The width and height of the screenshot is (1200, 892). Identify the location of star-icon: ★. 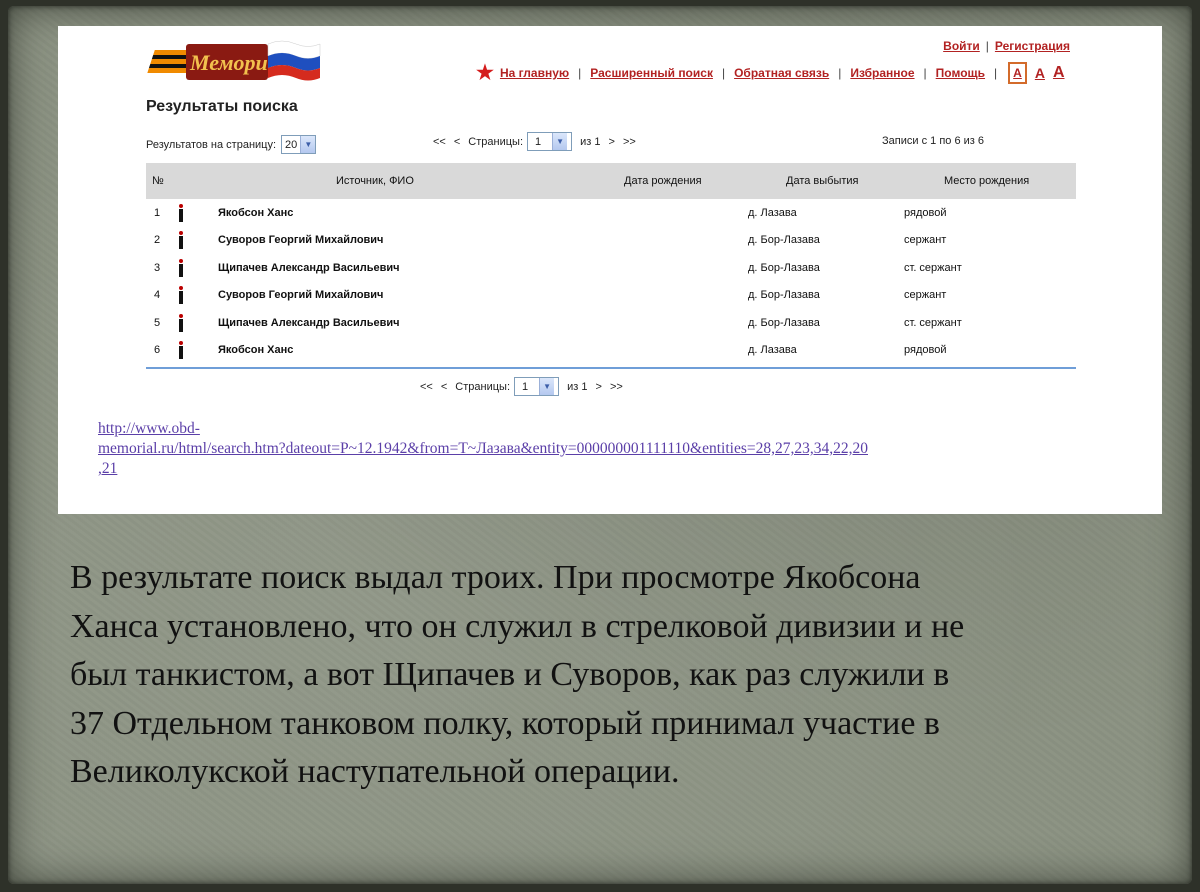
(485, 73).